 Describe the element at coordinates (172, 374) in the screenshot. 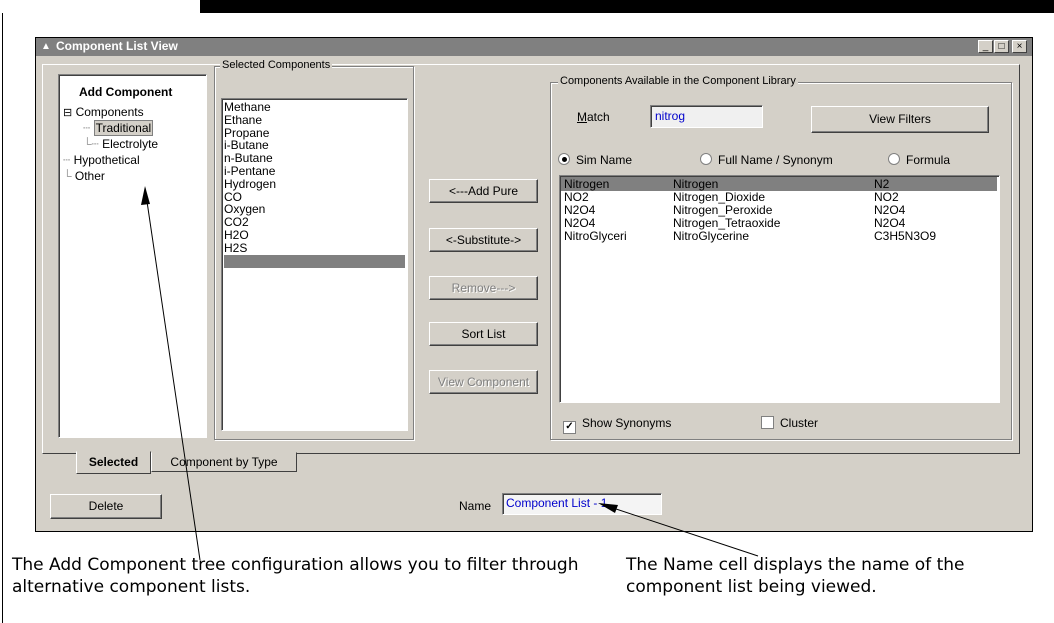

I see `annotation-line-left` at that location.